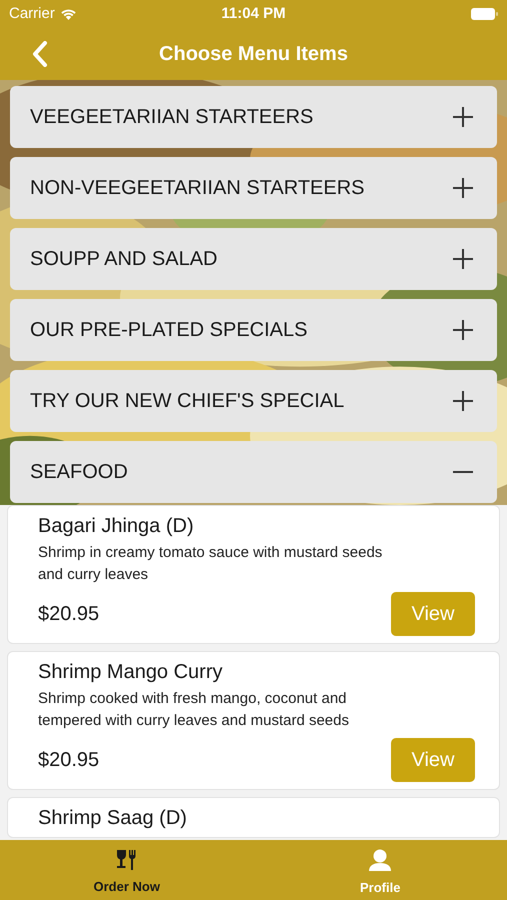 Image resolution: width=507 pixels, height=900 pixels. I want to click on back-chevron-icon, so click(40, 54).